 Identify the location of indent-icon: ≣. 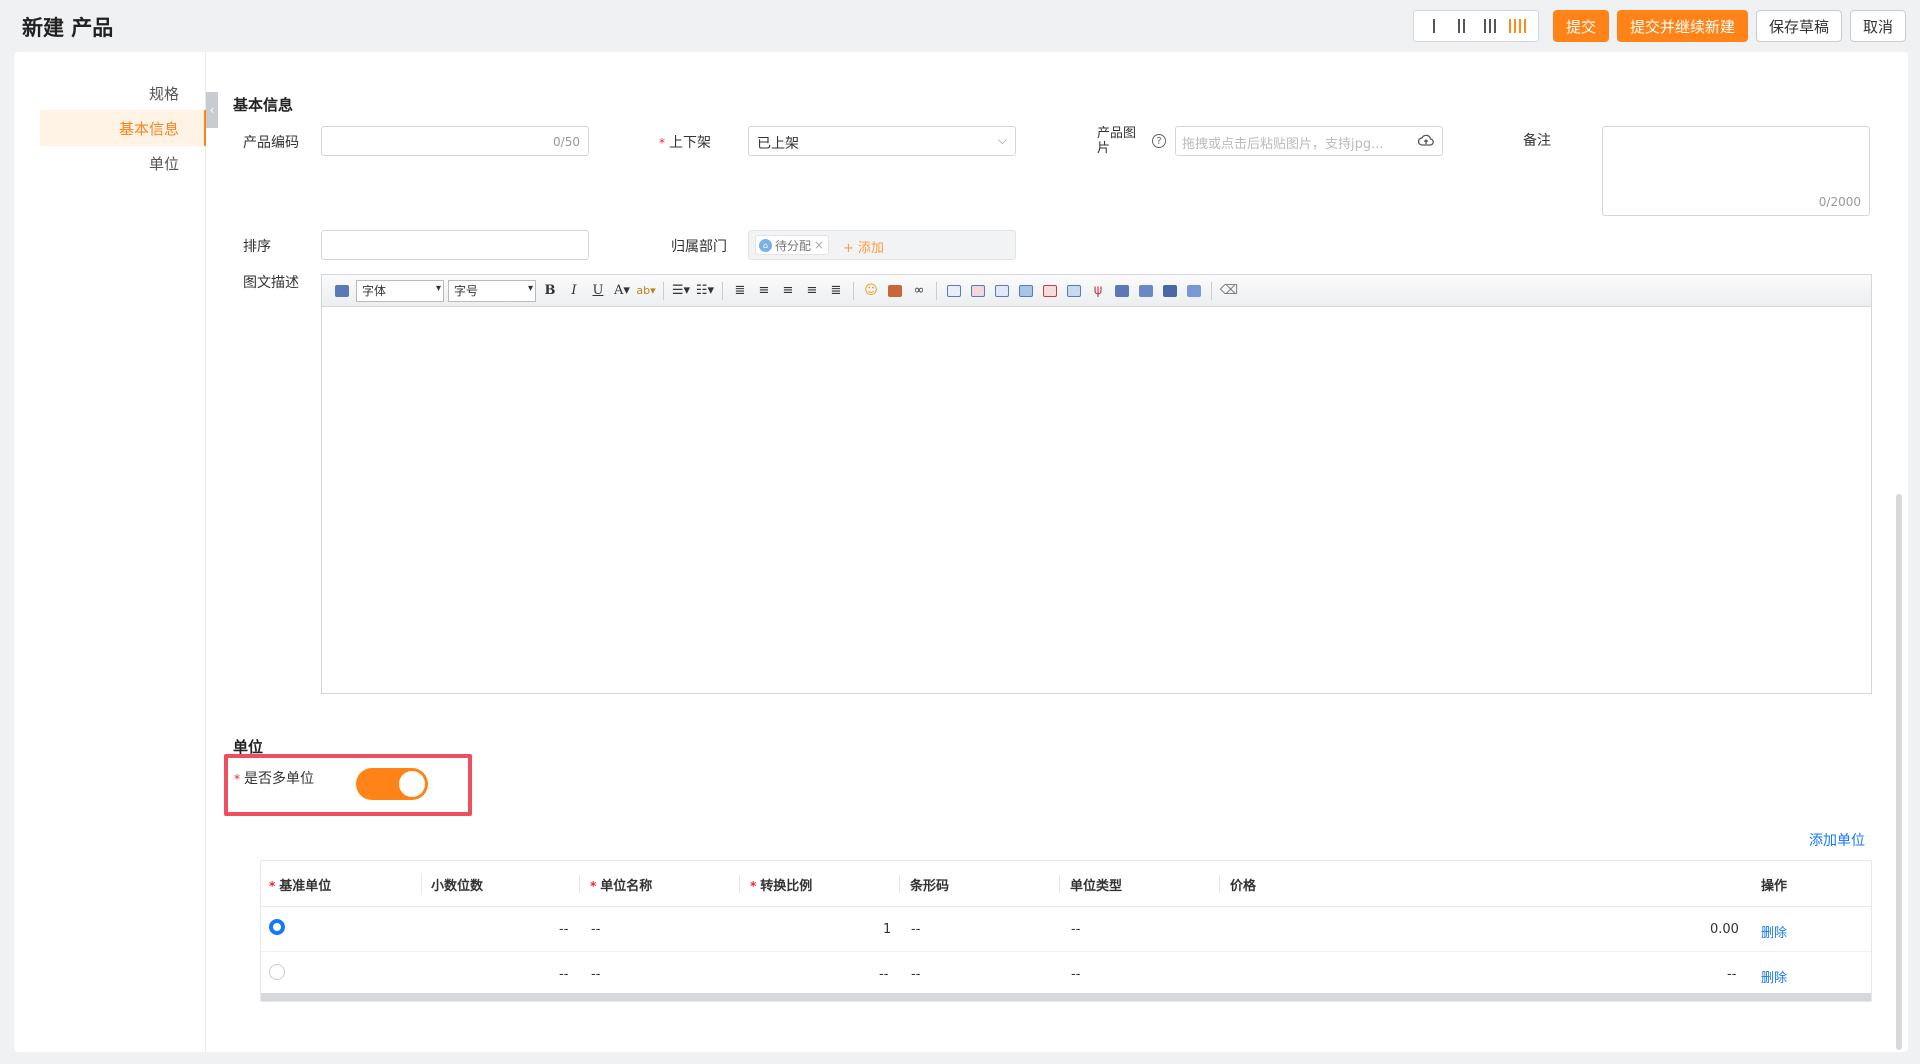
(740, 291).